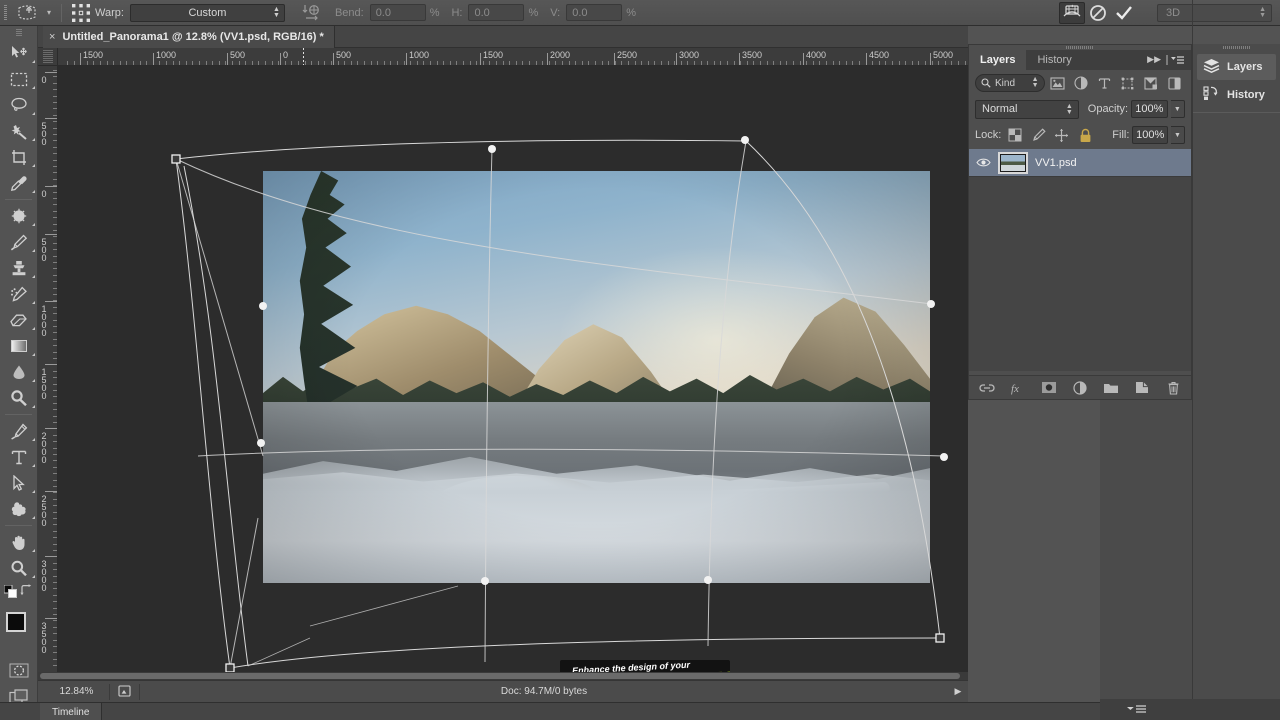  What do you see at coordinates (1056, 163) in the screenshot?
I see `layer-name-label: VV1.psd` at bounding box center [1056, 163].